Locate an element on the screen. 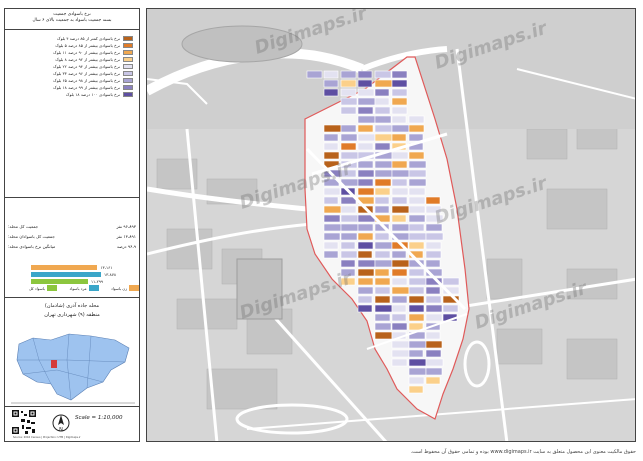  legend-item: نرخ باسوادی بیشتر از ۹۴ درصد ۲۲ بلوک is located at coordinates (71, 66).